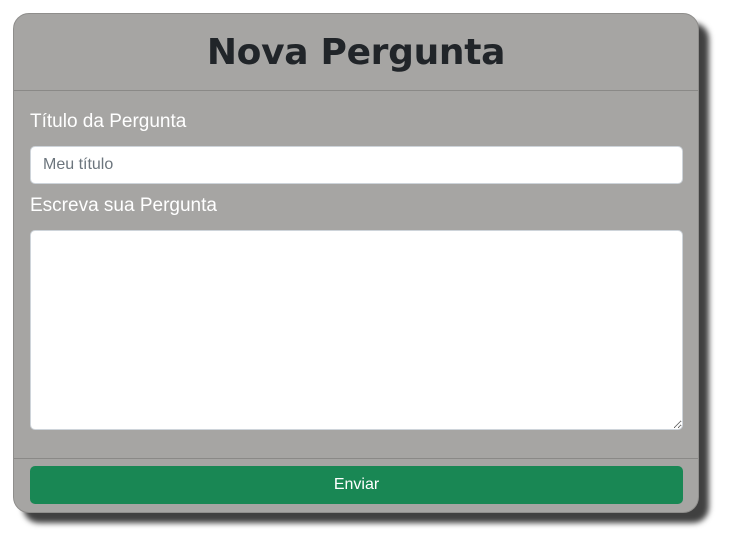  I want to click on question-title-input, so click(356, 165).